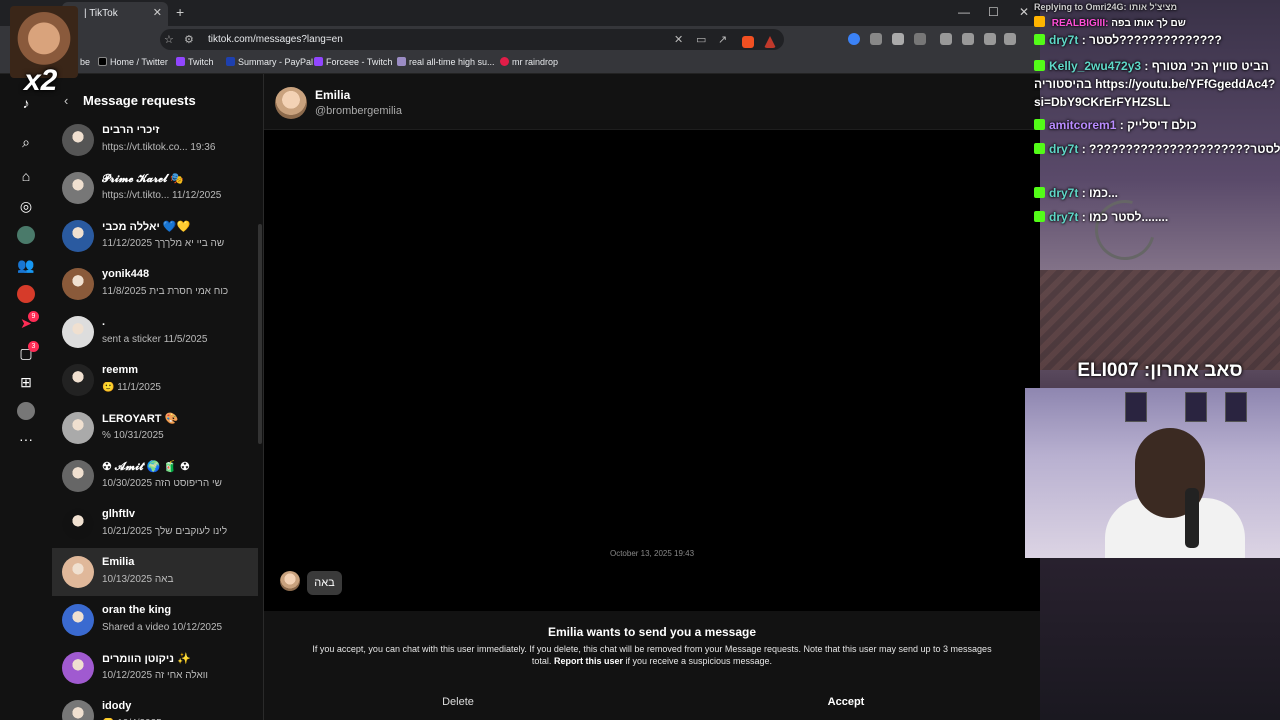  I want to click on conversation-item: reemm 🙂 11/1/2025, so click(155, 380).